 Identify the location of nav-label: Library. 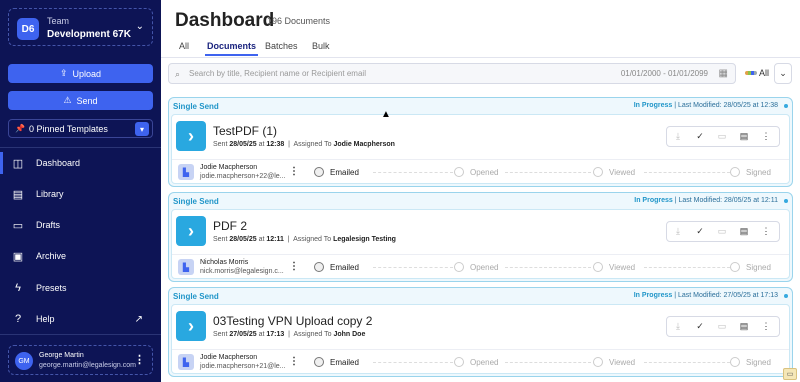
(50, 194).